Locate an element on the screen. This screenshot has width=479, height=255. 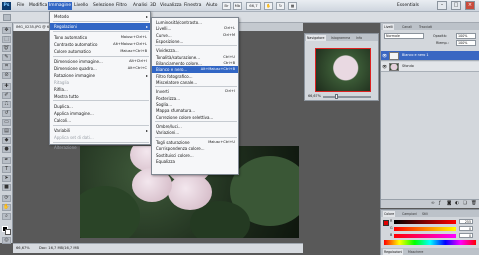
tab-info: Info is located at coordinates (359, 38).